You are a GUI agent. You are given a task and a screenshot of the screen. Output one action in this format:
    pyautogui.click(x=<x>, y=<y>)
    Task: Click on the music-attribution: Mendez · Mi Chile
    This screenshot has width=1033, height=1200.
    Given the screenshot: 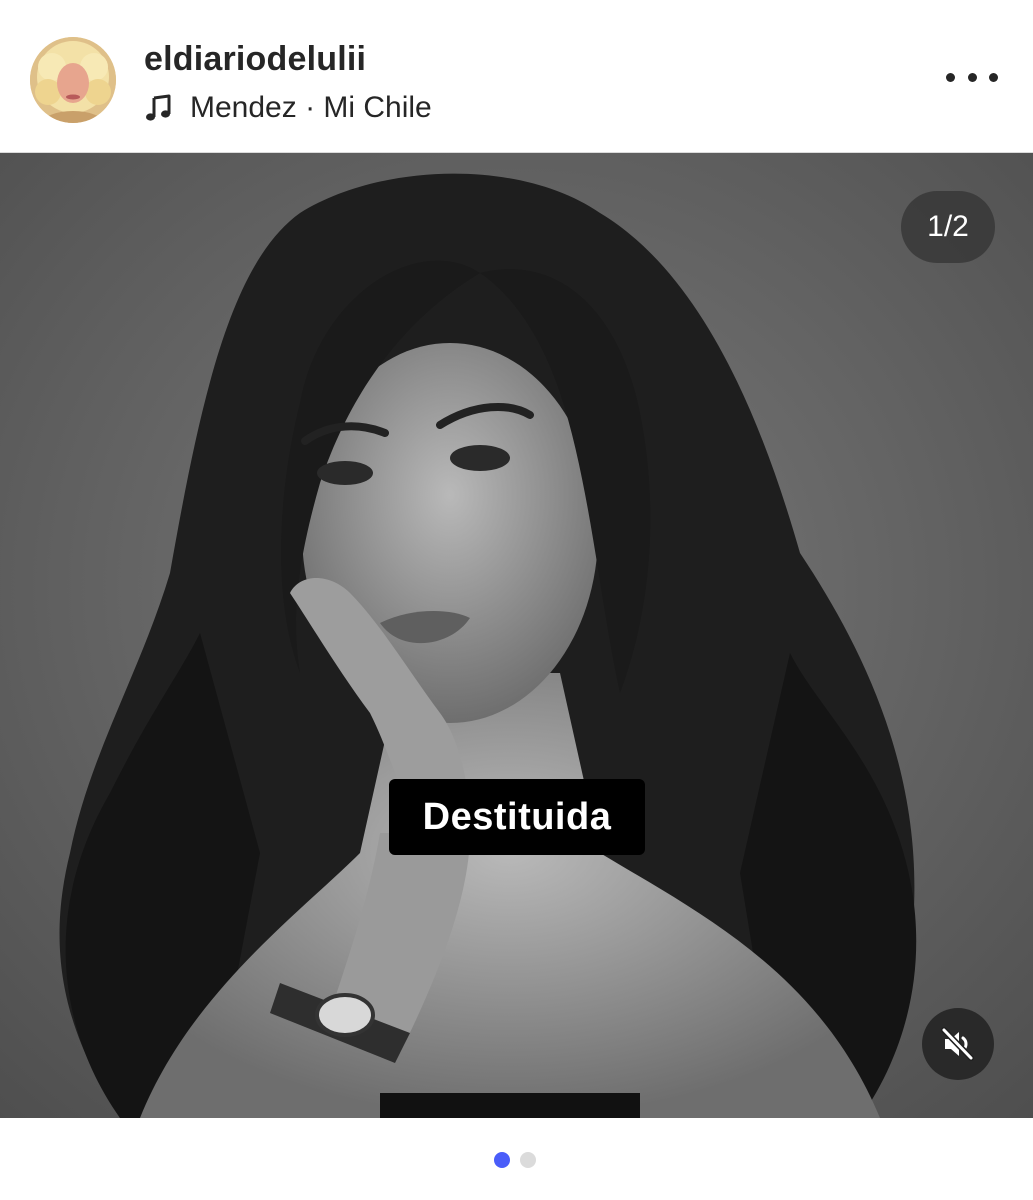 What is the action you would take?
    pyautogui.click(x=288, y=108)
    